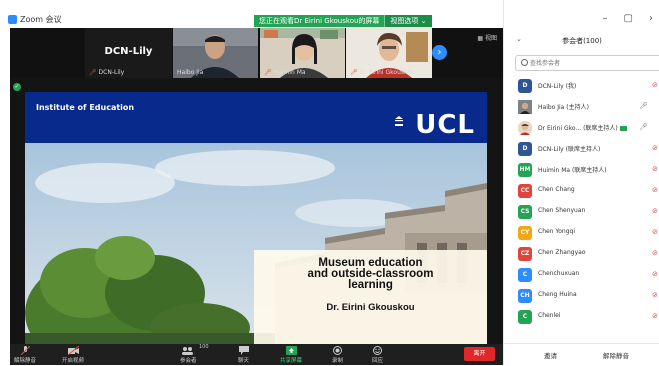 This screenshot has width=659, height=366. What do you see at coordinates (525, 170) in the screenshot?
I see `avatar: HM` at bounding box center [525, 170].